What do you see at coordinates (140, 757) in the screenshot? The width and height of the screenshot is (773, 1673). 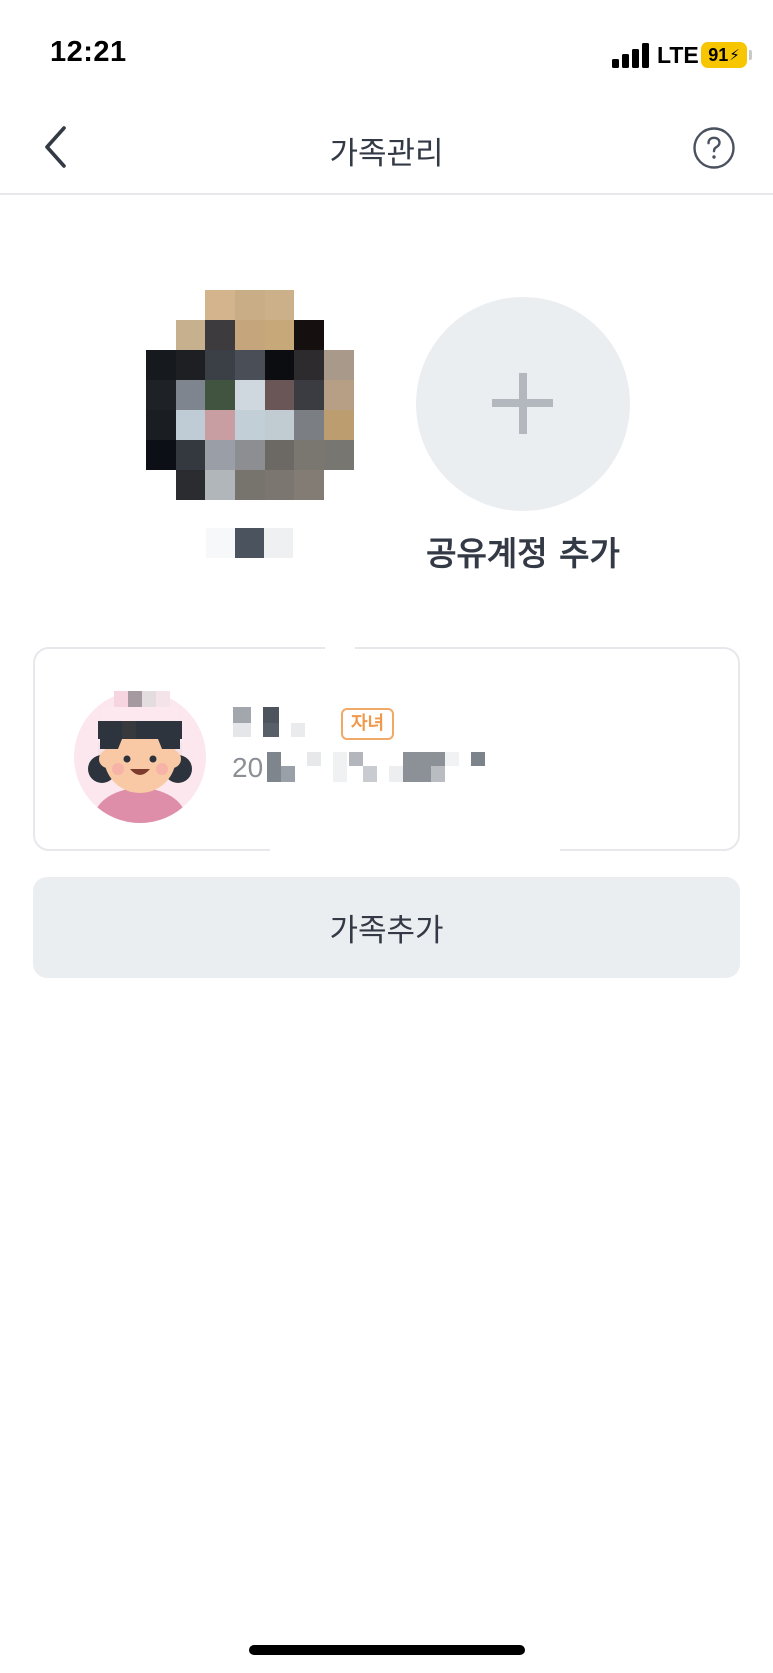 I see `child-avatar` at bounding box center [140, 757].